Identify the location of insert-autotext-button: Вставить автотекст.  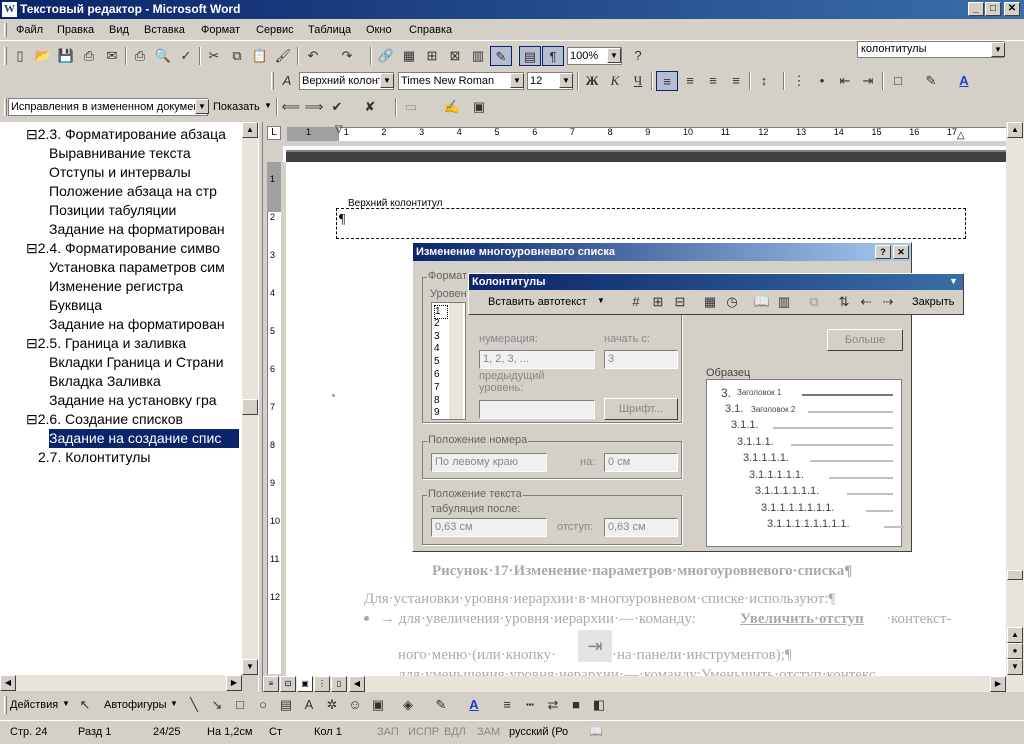
(537, 302).